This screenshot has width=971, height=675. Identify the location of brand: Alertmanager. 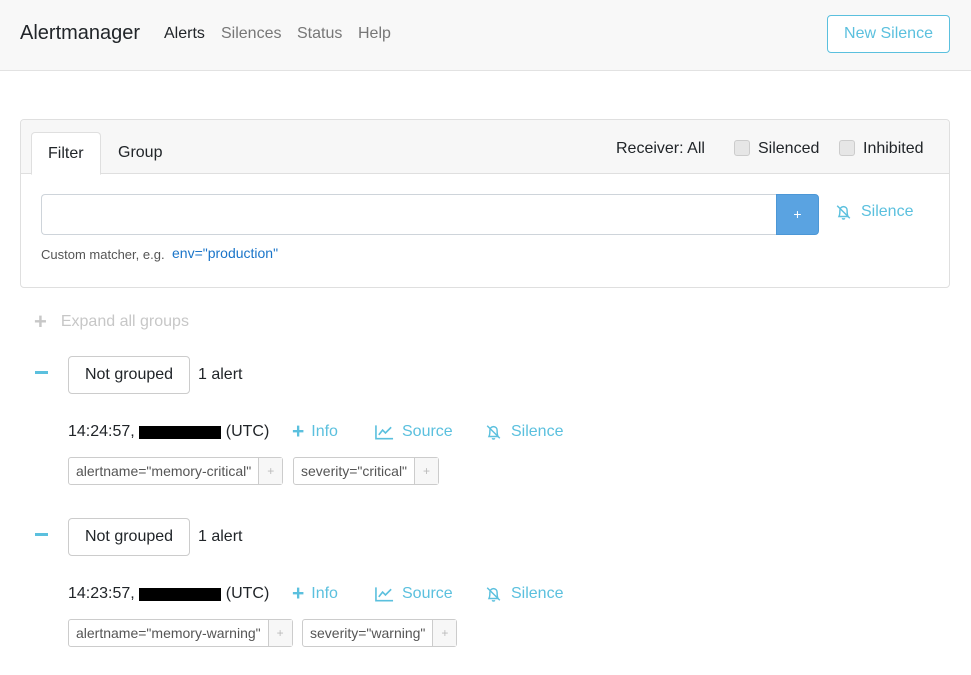
(80, 33).